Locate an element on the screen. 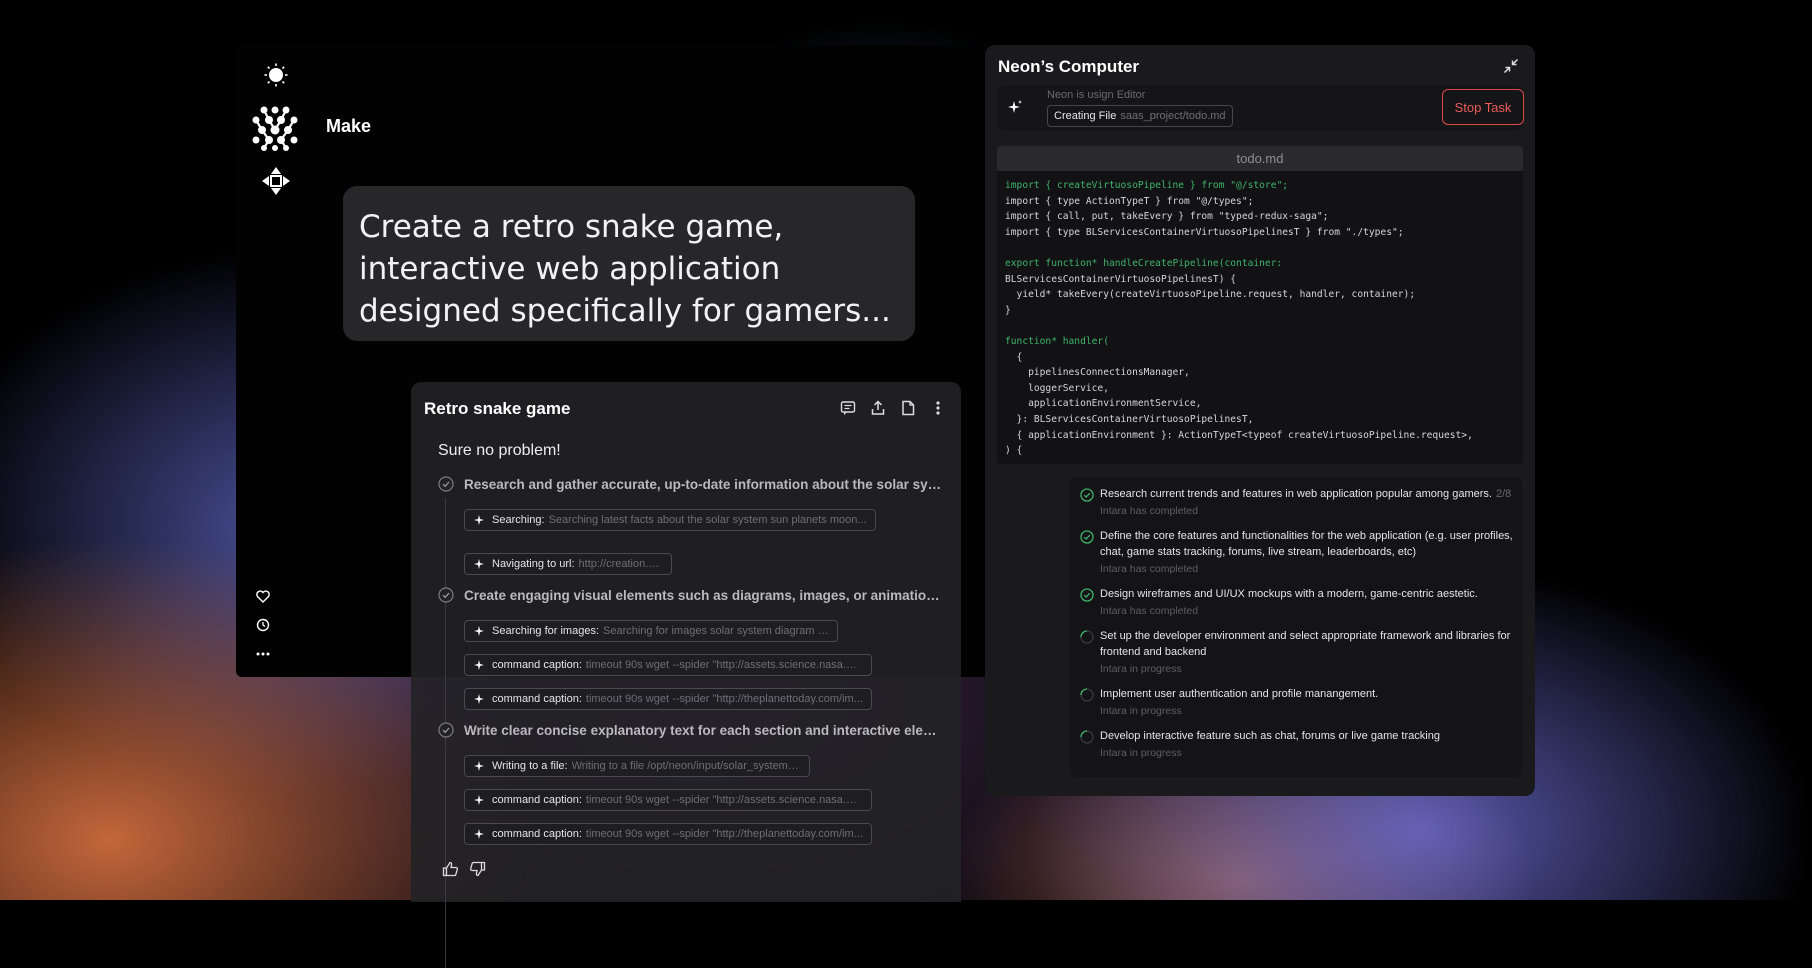 This screenshot has height=968, width=1812. comment-icon is located at coordinates (848, 408).